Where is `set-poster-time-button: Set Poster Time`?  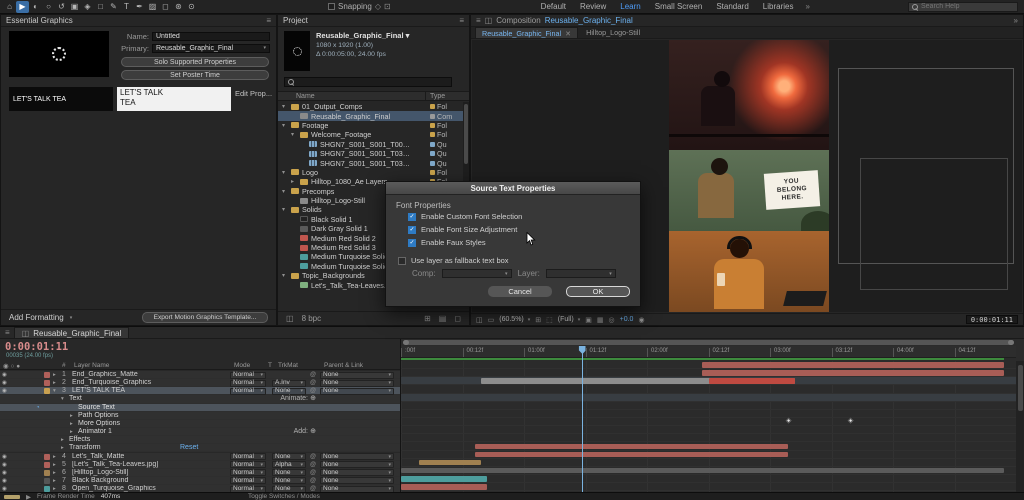
set-poster-time-button: Set Poster Time is located at coordinates (195, 75).